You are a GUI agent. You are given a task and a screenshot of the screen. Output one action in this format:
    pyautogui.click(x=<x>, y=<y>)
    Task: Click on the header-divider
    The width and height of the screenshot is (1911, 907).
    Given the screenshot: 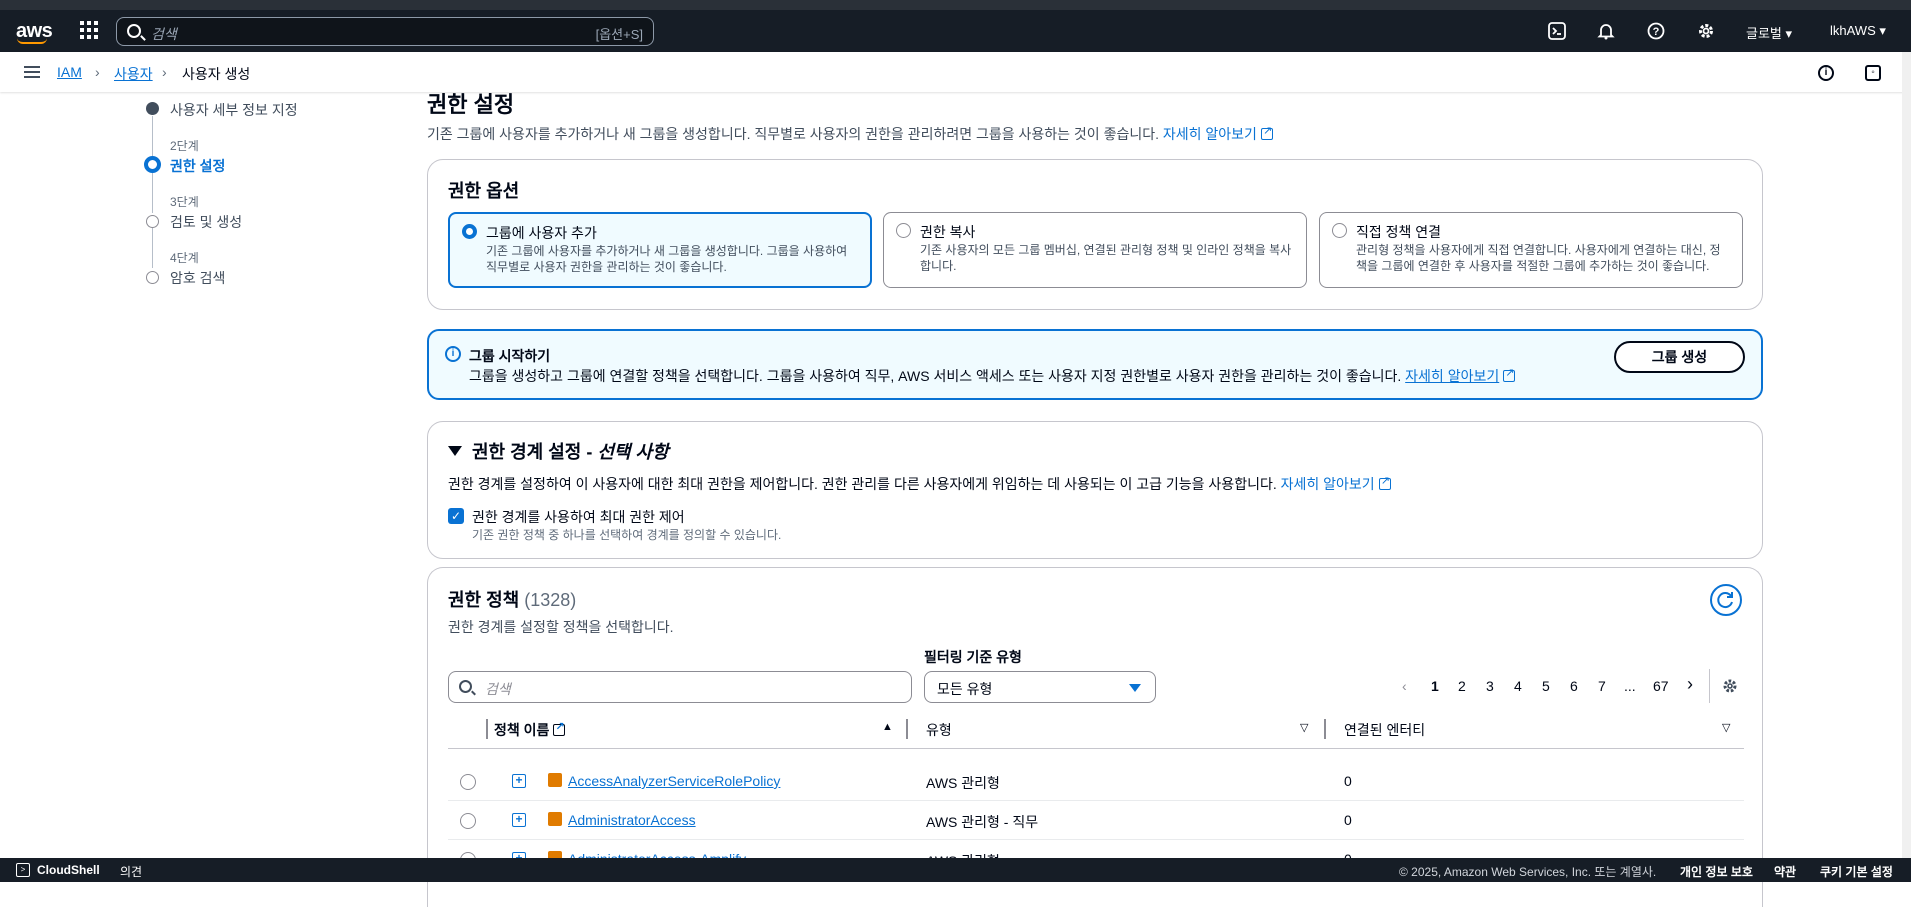 What is the action you would take?
    pyautogui.click(x=1096, y=748)
    